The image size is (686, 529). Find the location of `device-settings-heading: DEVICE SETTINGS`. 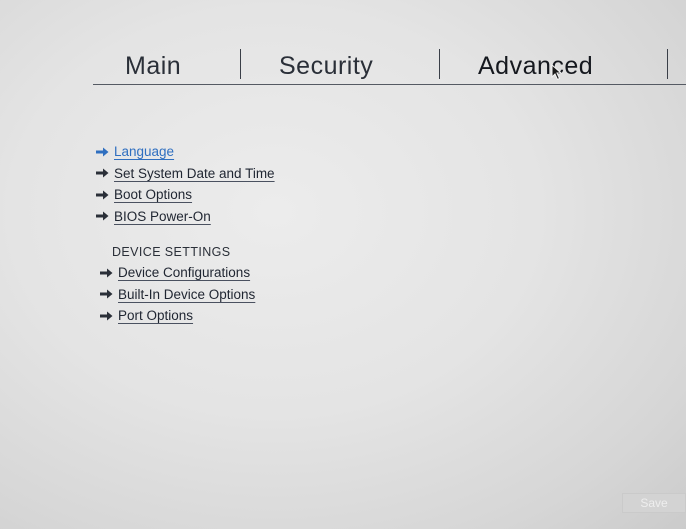

device-settings-heading: DEVICE SETTINGS is located at coordinates (171, 252).